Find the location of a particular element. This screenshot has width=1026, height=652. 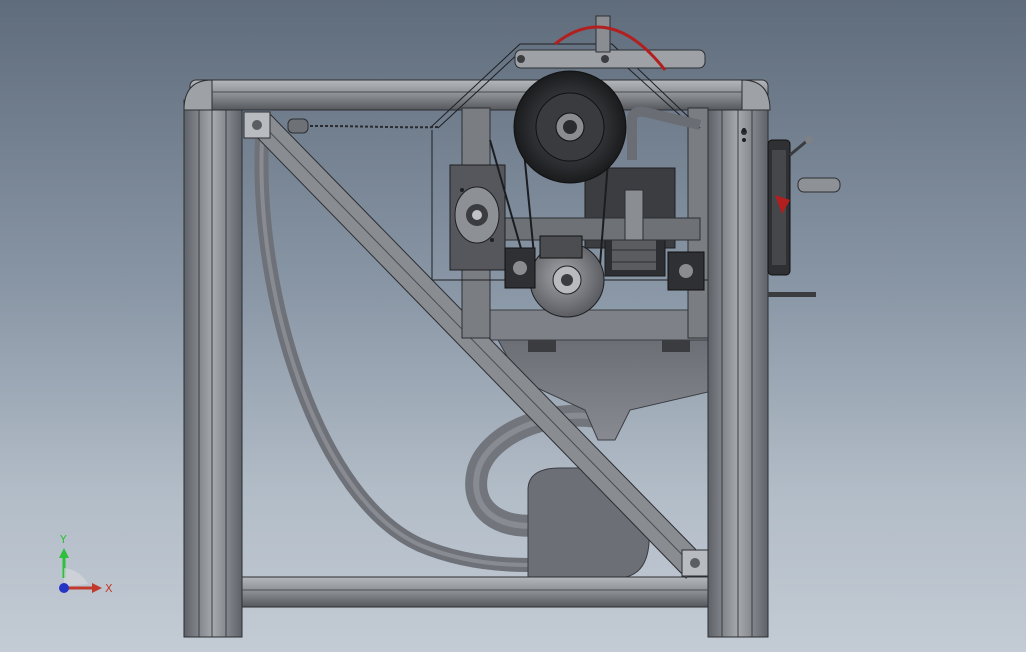

frame-top-left-corner is located at coordinates (198, 95).